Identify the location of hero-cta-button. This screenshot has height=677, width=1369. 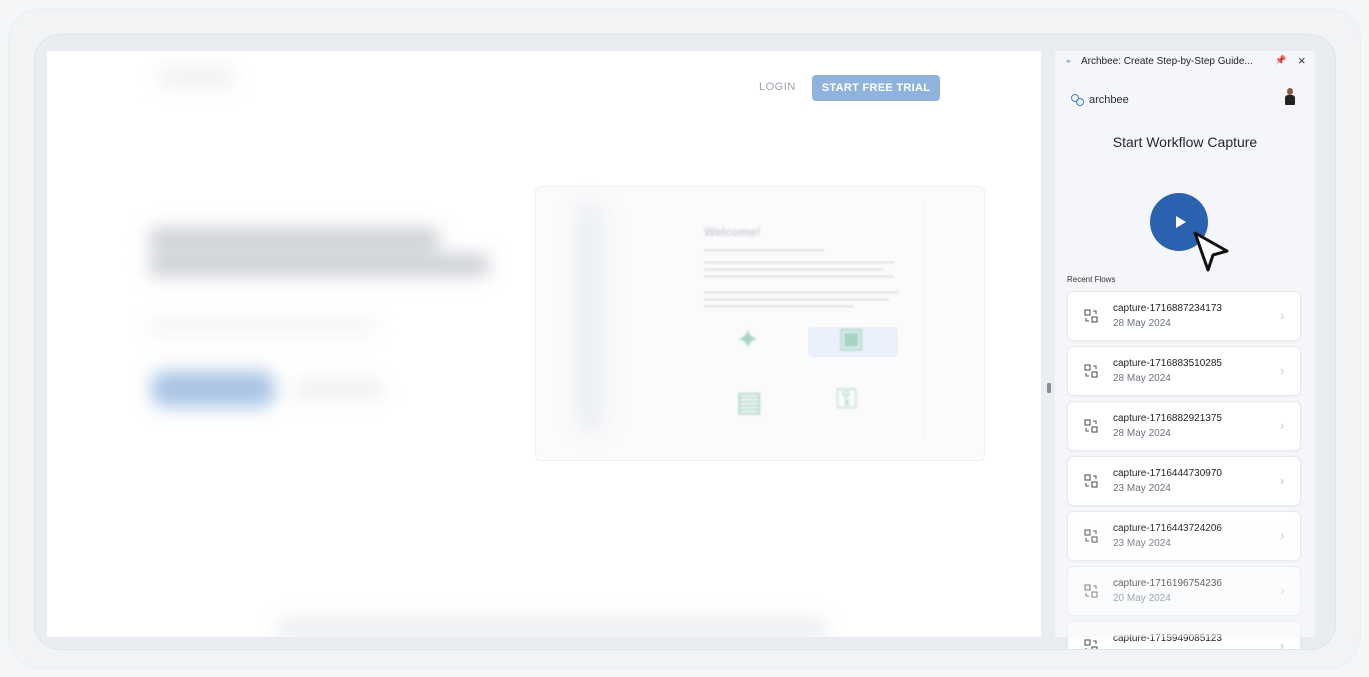
(213, 389).